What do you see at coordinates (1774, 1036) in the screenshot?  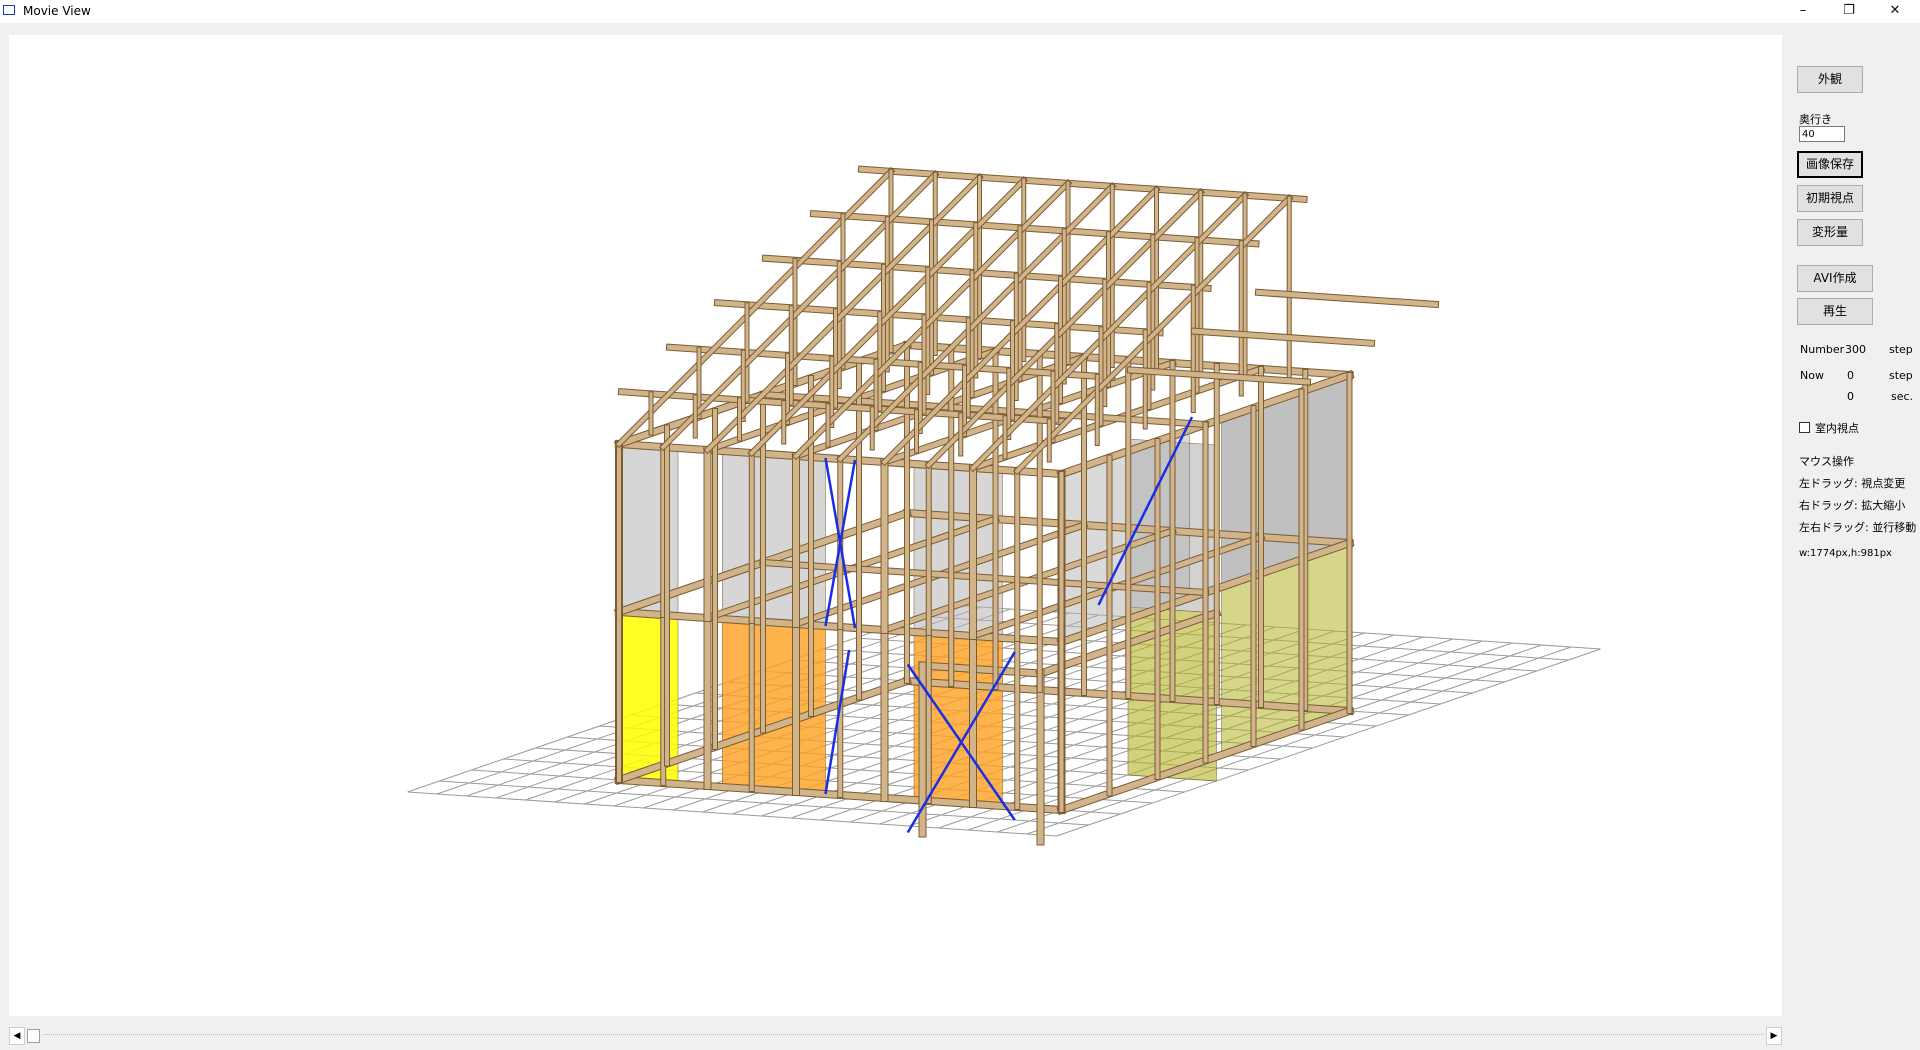 I see `scroll-right-icon: ▶` at bounding box center [1774, 1036].